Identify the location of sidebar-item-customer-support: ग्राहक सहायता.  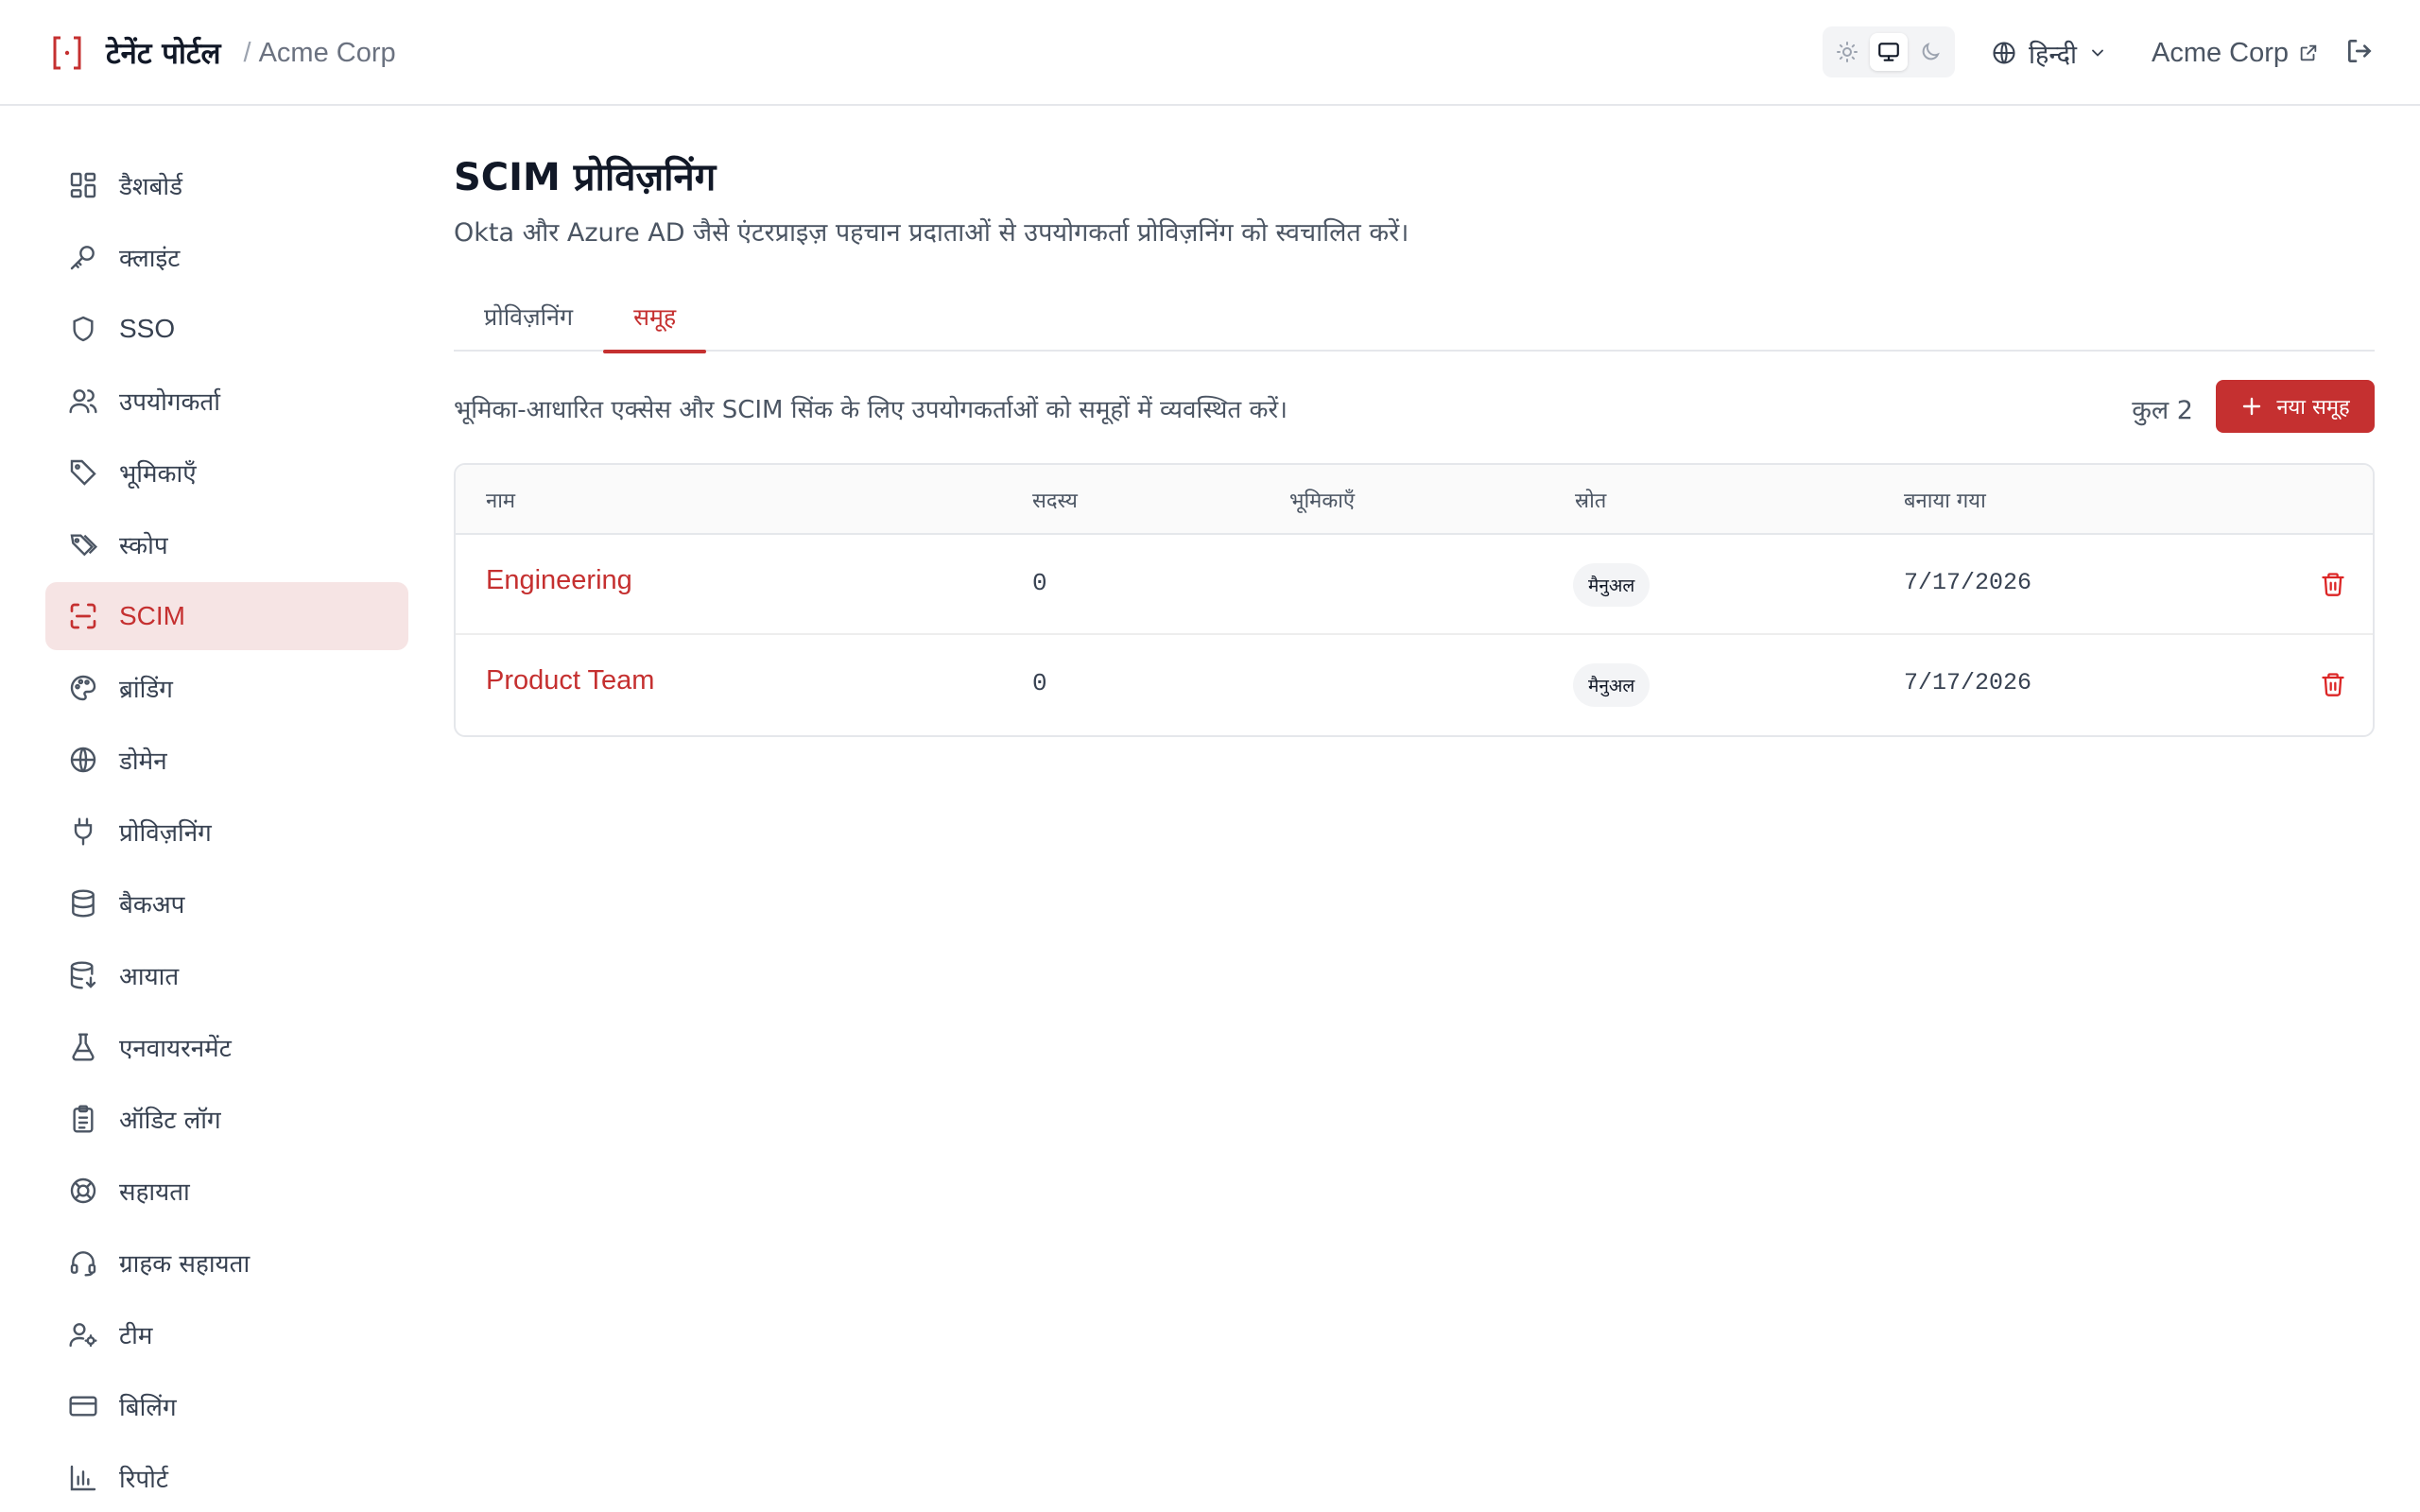
(226, 1262).